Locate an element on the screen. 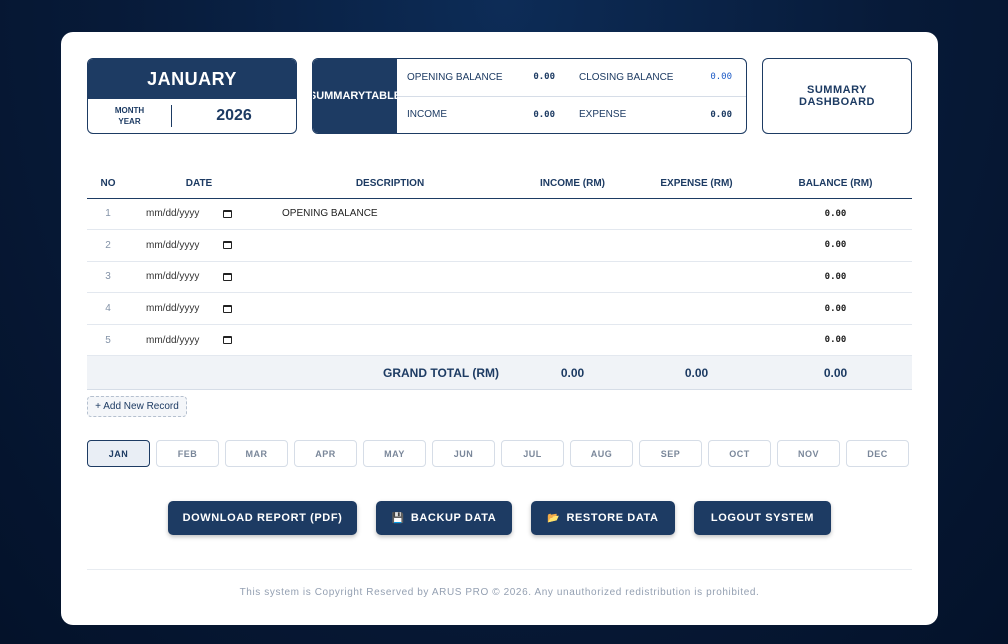 This screenshot has width=1008, height=644. tab-nov: NOV is located at coordinates (808, 453).